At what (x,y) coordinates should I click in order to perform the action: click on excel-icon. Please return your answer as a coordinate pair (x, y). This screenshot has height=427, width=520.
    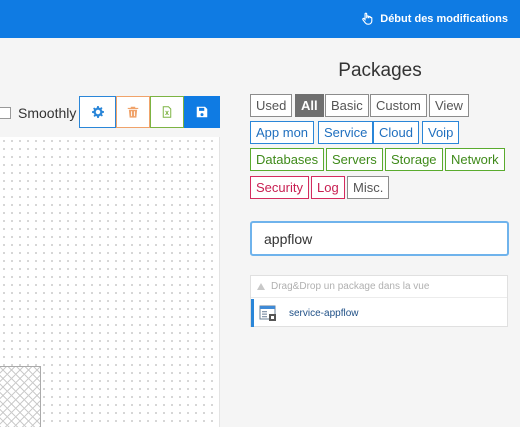
    Looking at the image, I should click on (167, 112).